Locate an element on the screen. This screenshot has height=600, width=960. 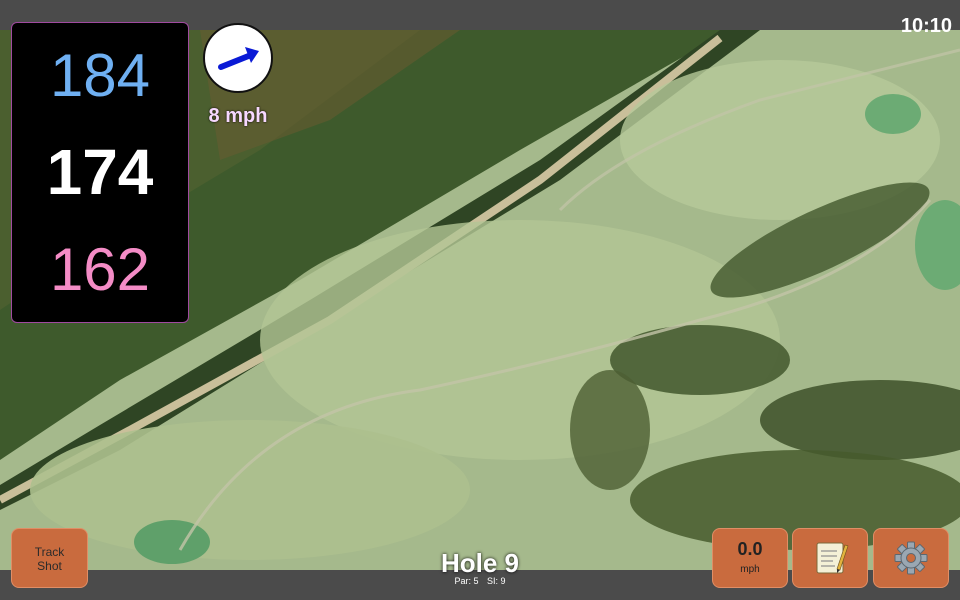
distance-middle: 174 is located at coordinates (100, 172).